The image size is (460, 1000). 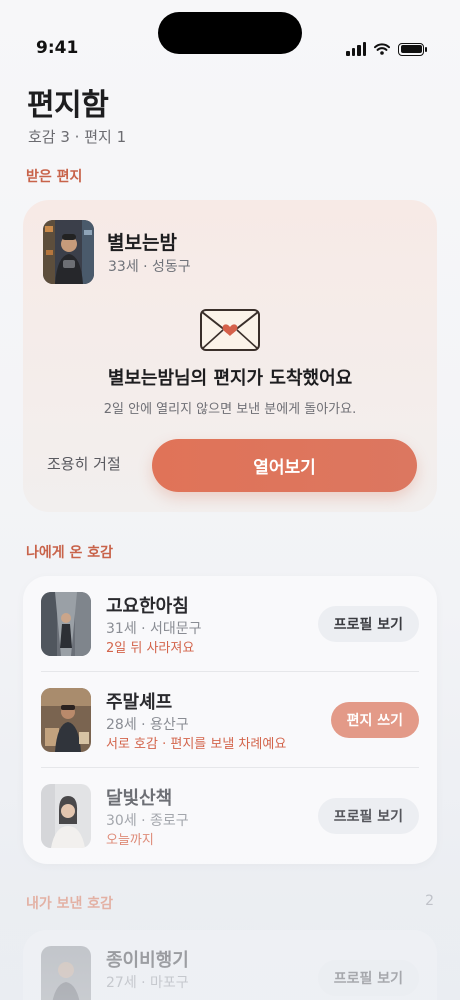 What do you see at coordinates (54, 177) in the screenshot?
I see `section-label-received-letter: 받은 편지` at bounding box center [54, 177].